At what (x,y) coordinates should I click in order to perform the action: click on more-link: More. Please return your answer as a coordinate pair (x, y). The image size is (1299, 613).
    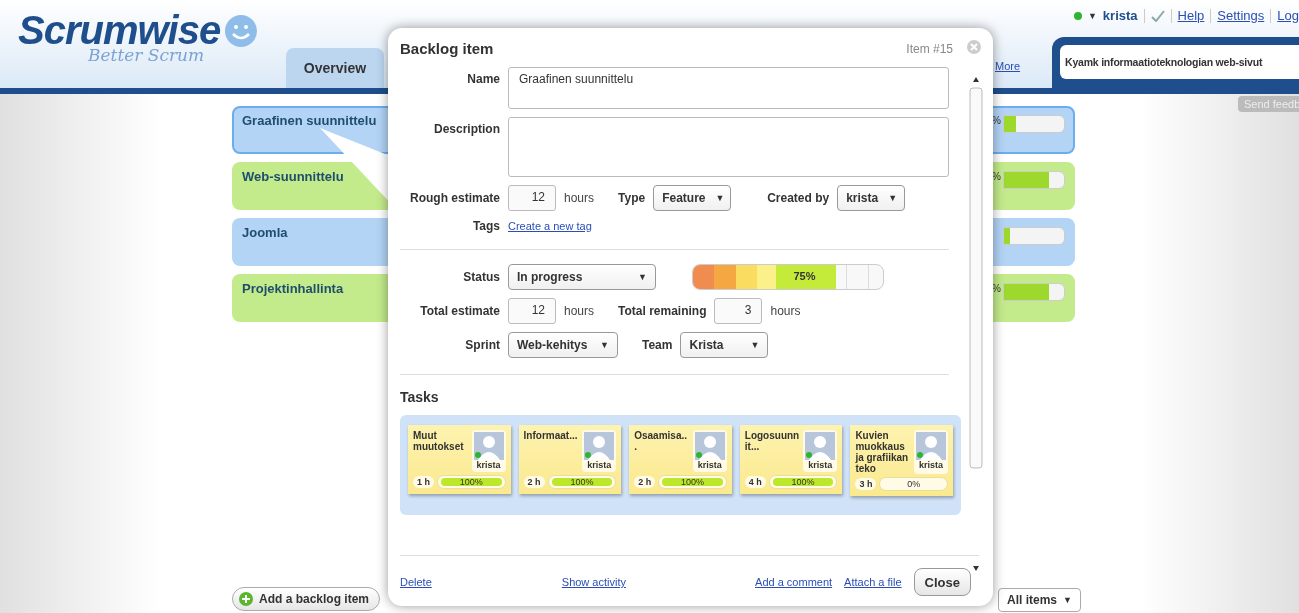
    Looking at the image, I should click on (1008, 66).